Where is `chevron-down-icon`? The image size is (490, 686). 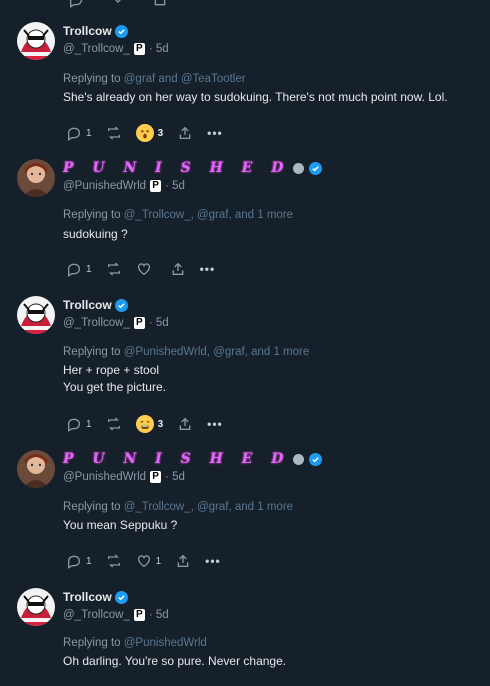 chevron-down-icon is located at coordinates (118, 6).